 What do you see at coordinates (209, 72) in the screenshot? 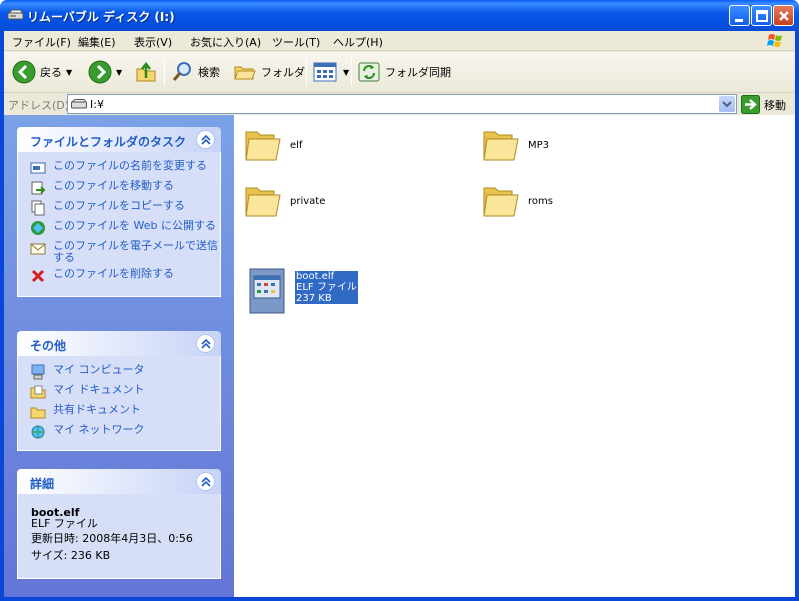
I see `search-label: 検索` at bounding box center [209, 72].